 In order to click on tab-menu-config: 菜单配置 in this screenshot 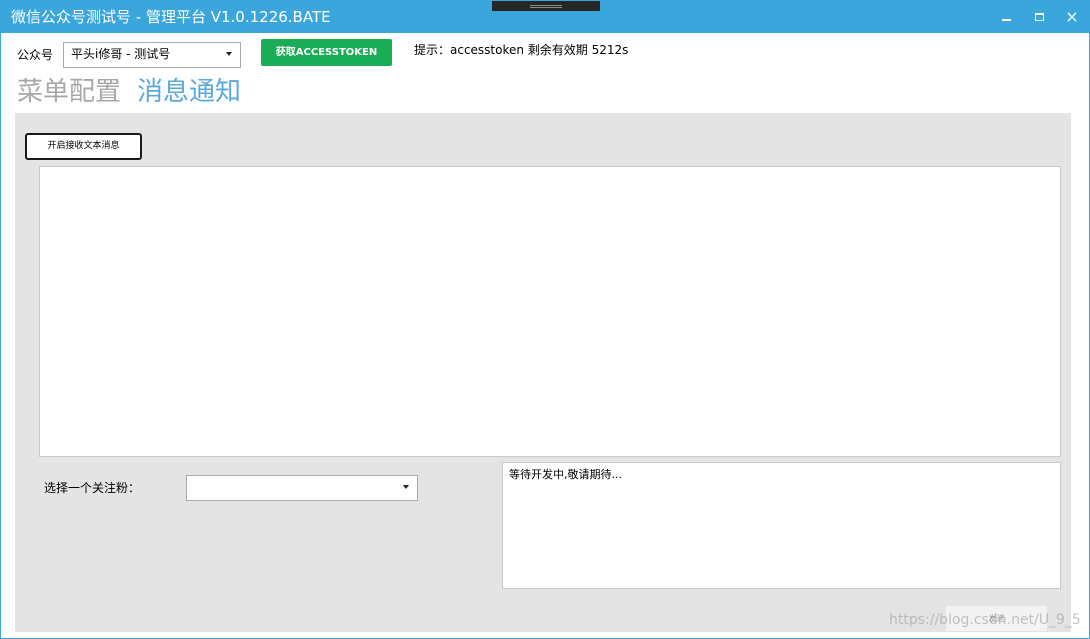, I will do `click(69, 92)`.